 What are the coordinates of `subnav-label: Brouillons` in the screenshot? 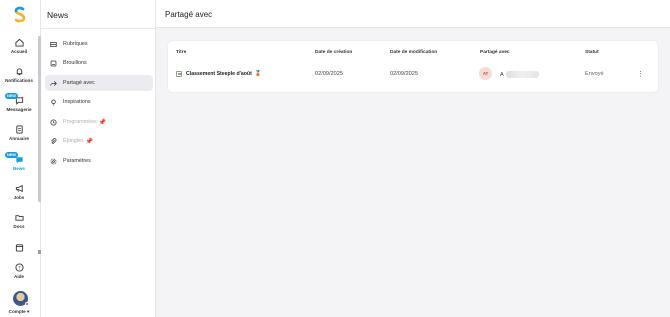 It's located at (75, 63).